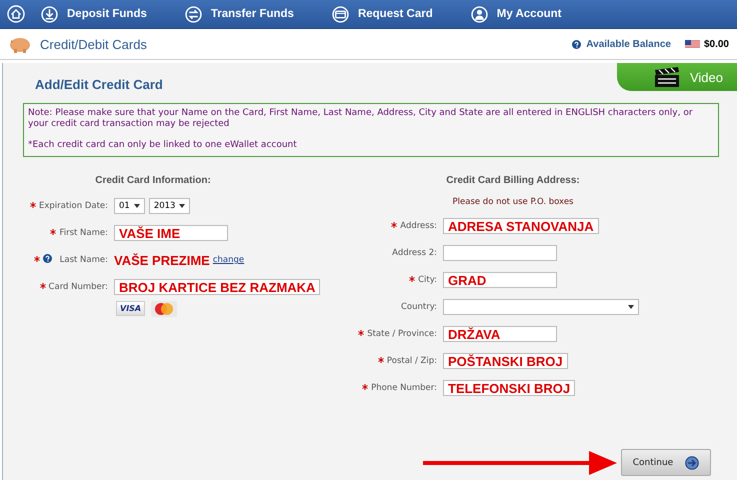 The image size is (737, 480). Describe the element at coordinates (418, 307) in the screenshot. I see `field-label: Country:` at that location.